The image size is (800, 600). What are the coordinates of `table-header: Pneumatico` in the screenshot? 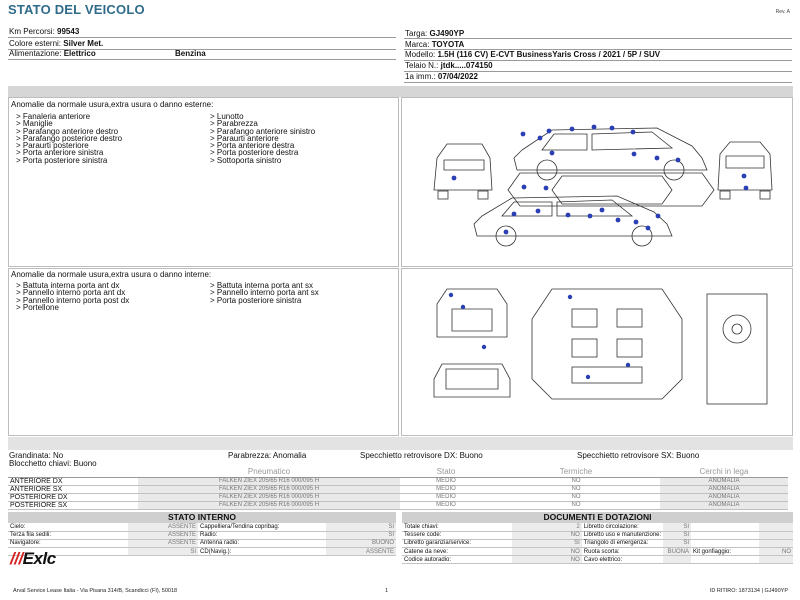 It's located at (269, 472).